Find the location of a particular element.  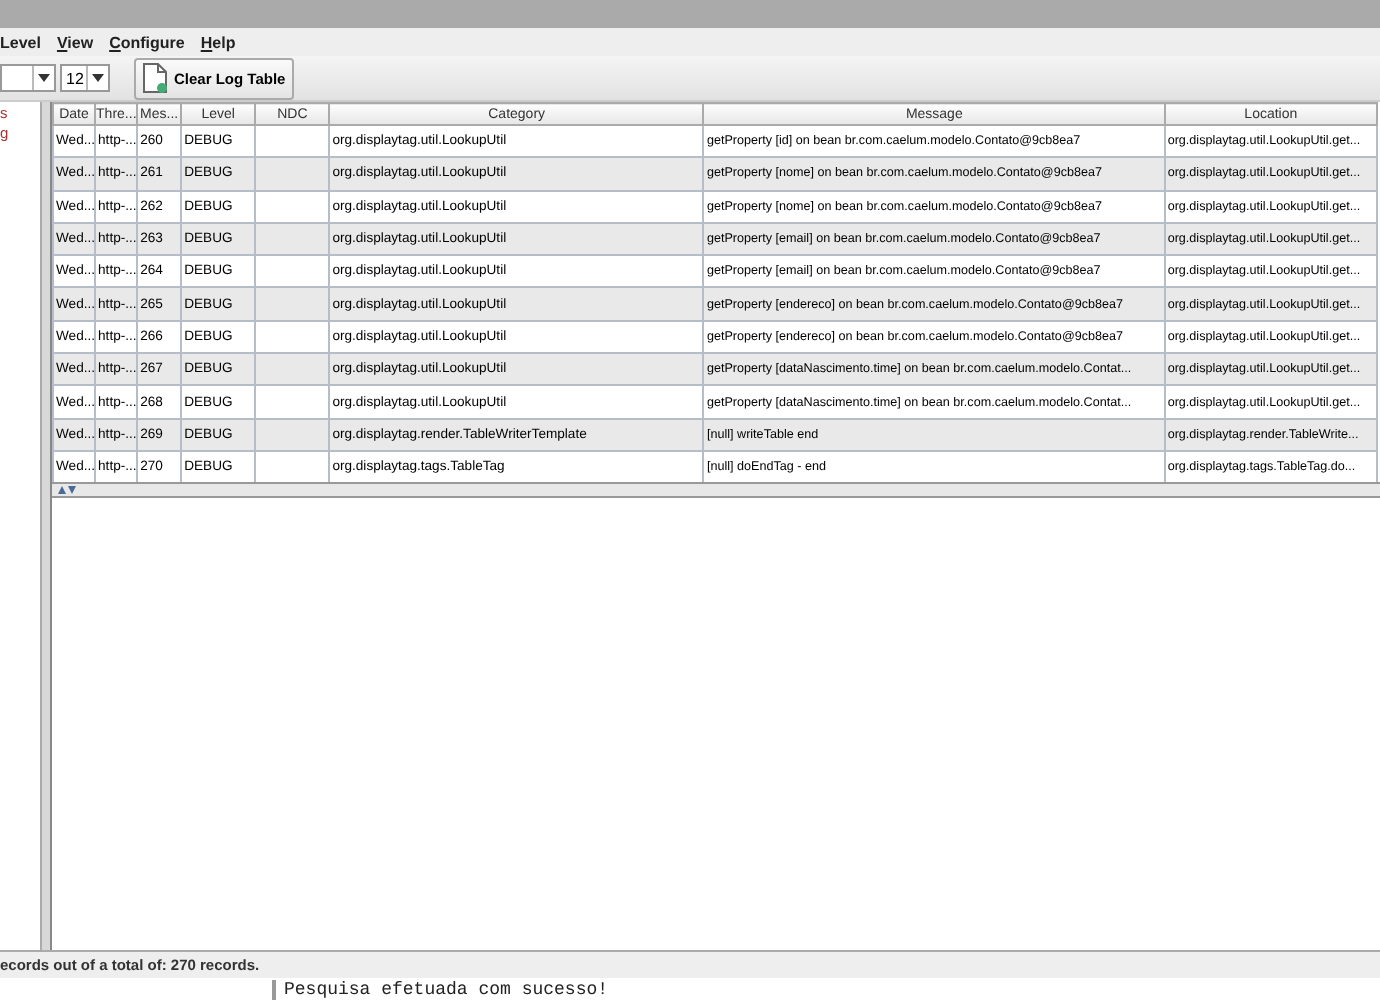

splitter-handle is located at coordinates (46, 526).